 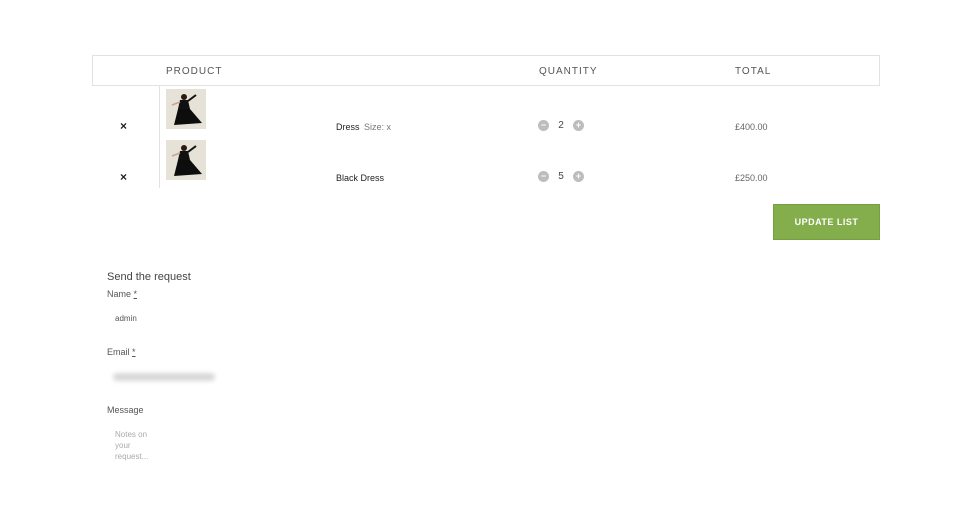 I want to click on email-label-text: Email, so click(x=118, y=352).